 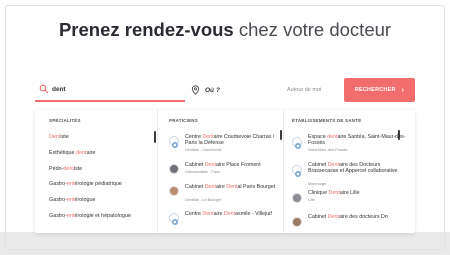 What do you see at coordinates (352, 223) in the screenshot?
I see `establishment-item: Cabinet Dentaire des docteurs Do` at bounding box center [352, 223].